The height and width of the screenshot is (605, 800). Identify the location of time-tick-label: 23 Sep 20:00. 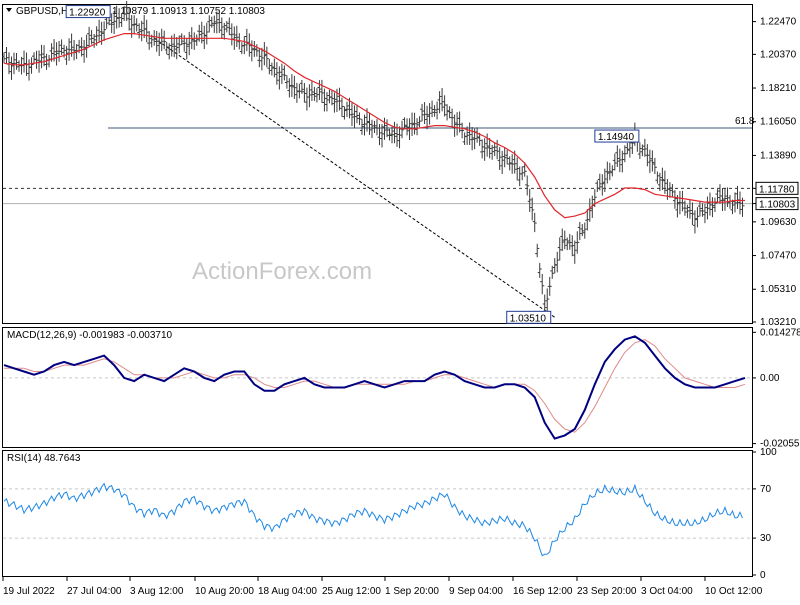
(607, 591).